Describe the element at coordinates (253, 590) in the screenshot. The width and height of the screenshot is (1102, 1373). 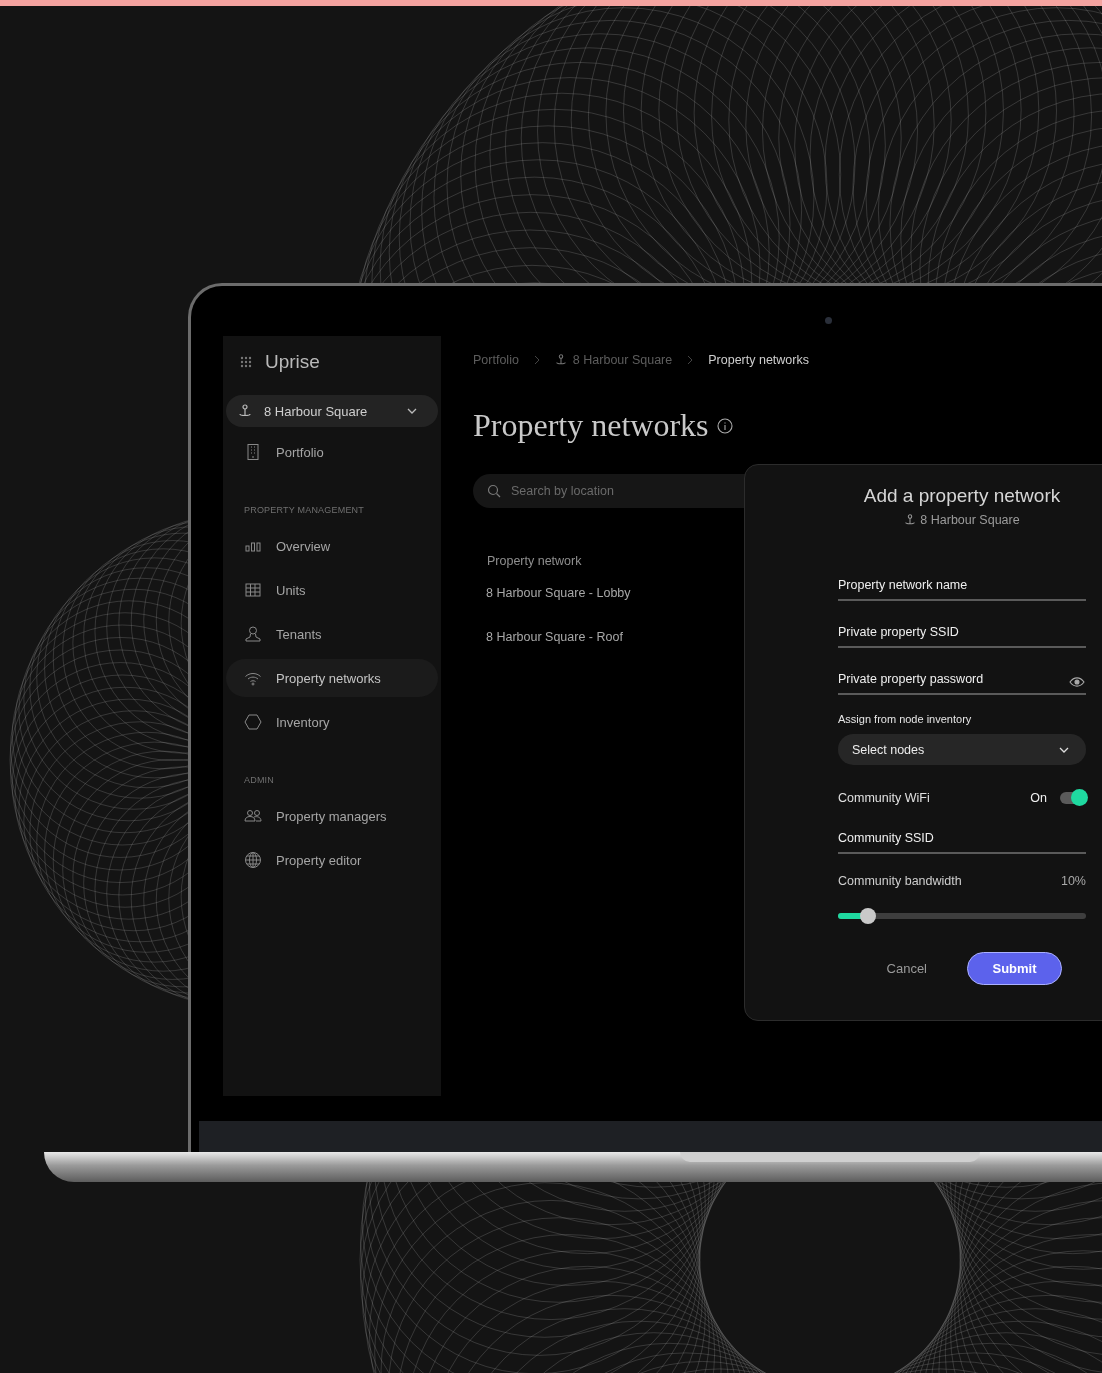
I see `grid-icon` at that location.